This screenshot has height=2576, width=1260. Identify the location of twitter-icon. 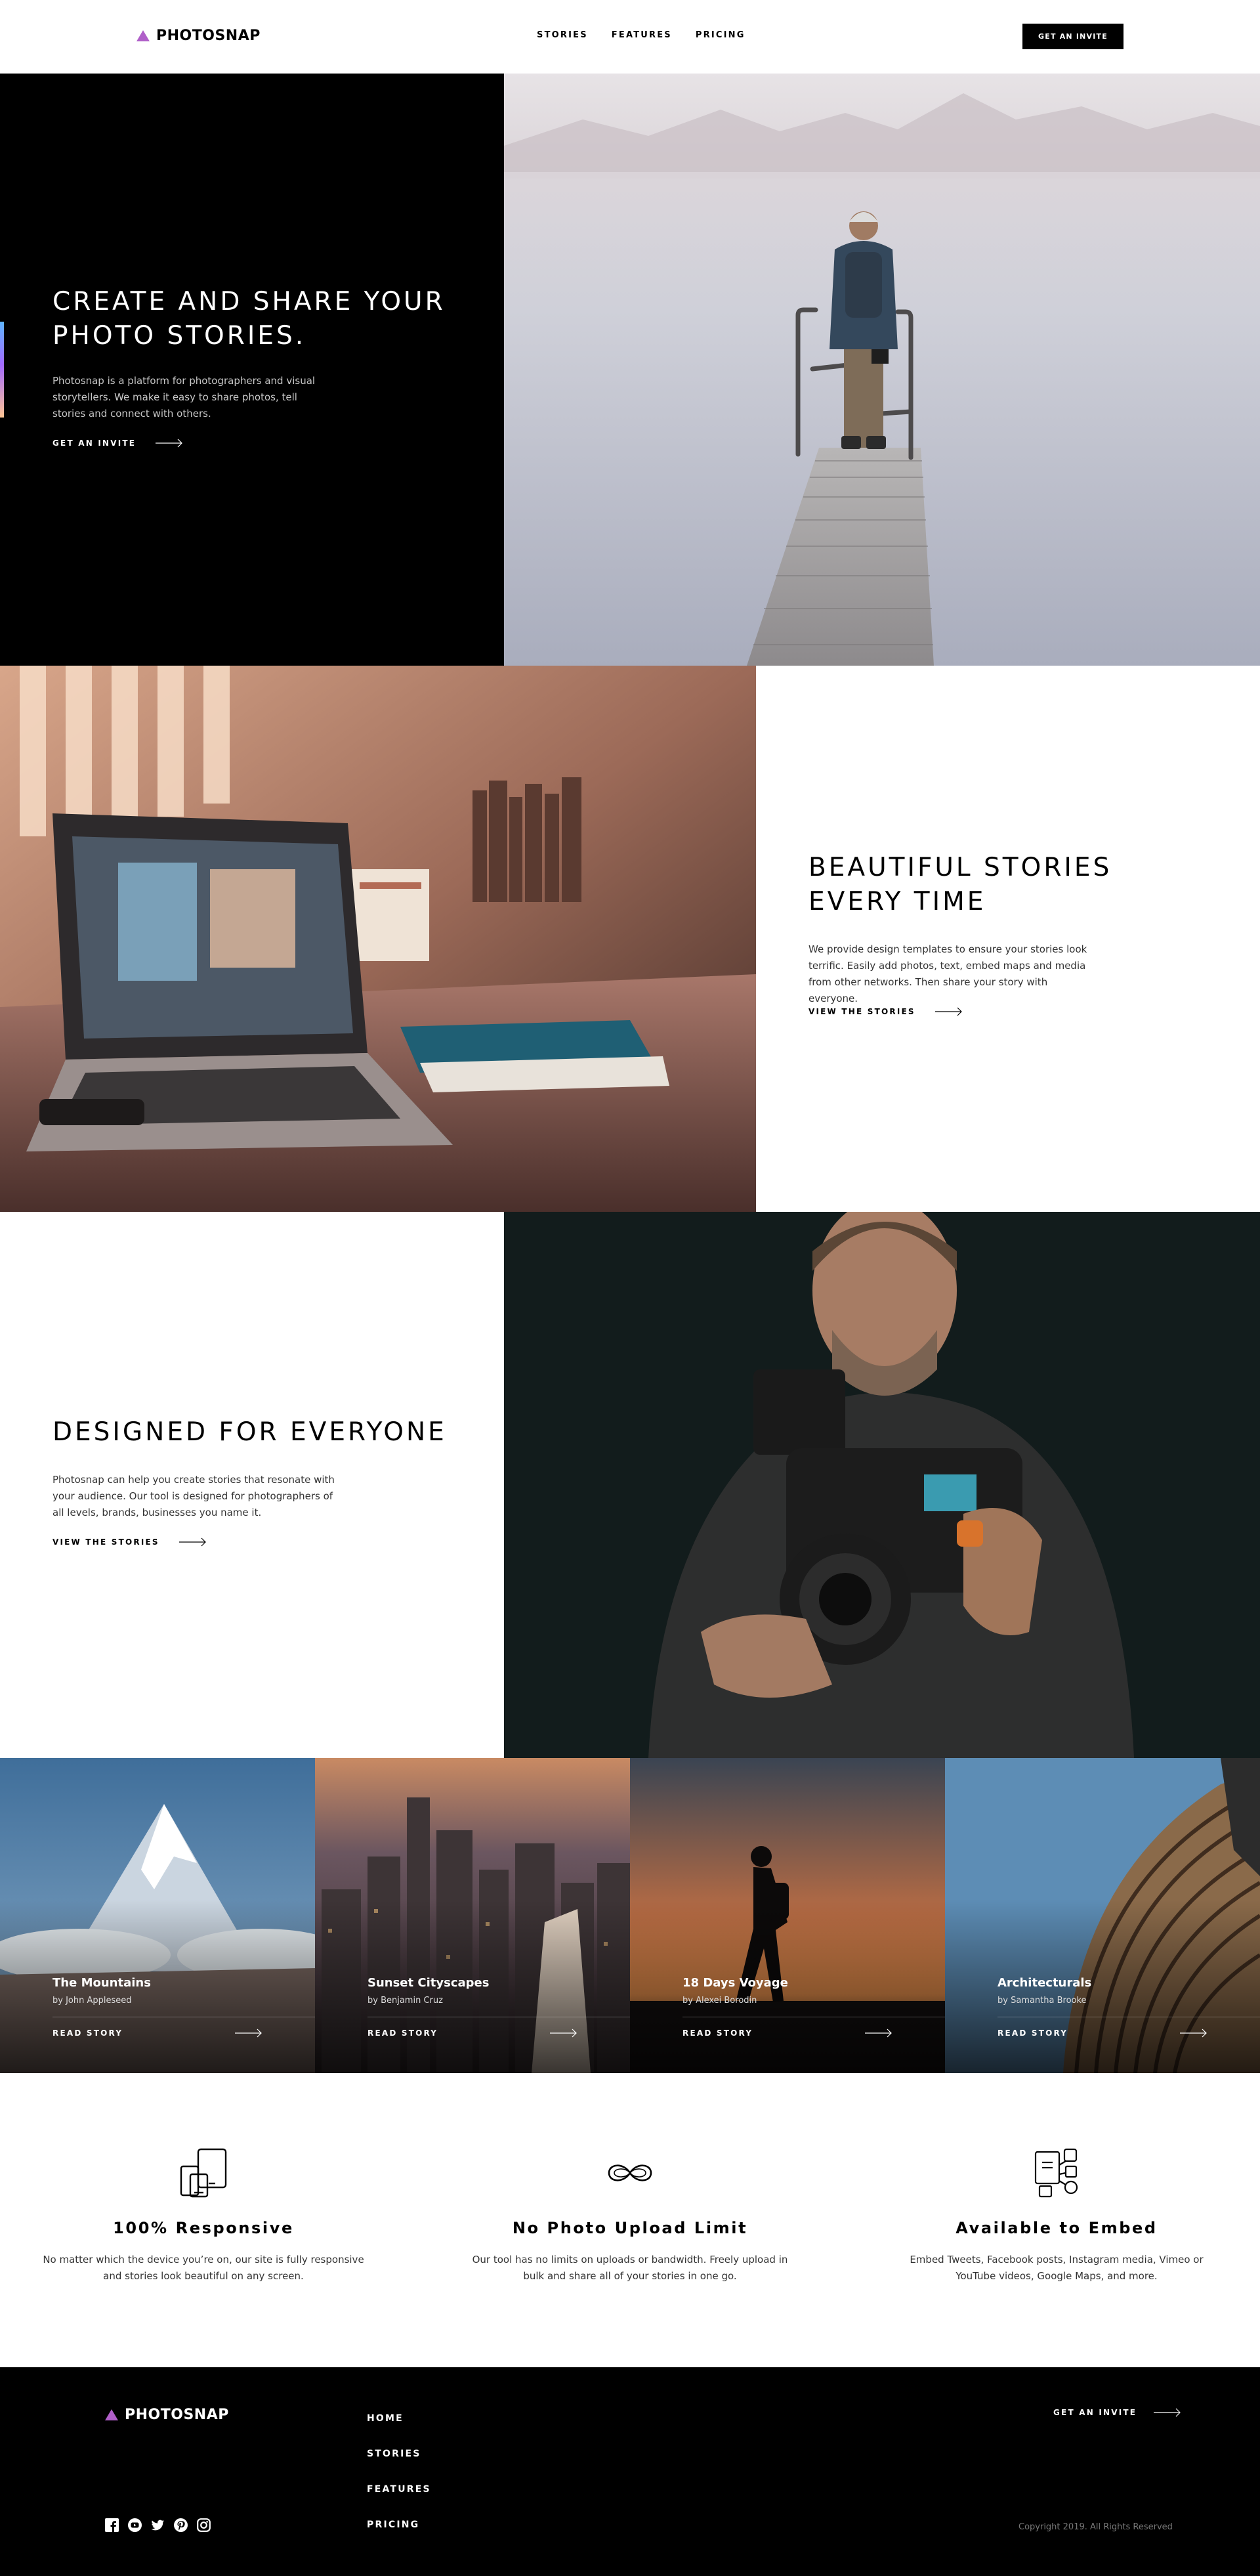
(158, 2525).